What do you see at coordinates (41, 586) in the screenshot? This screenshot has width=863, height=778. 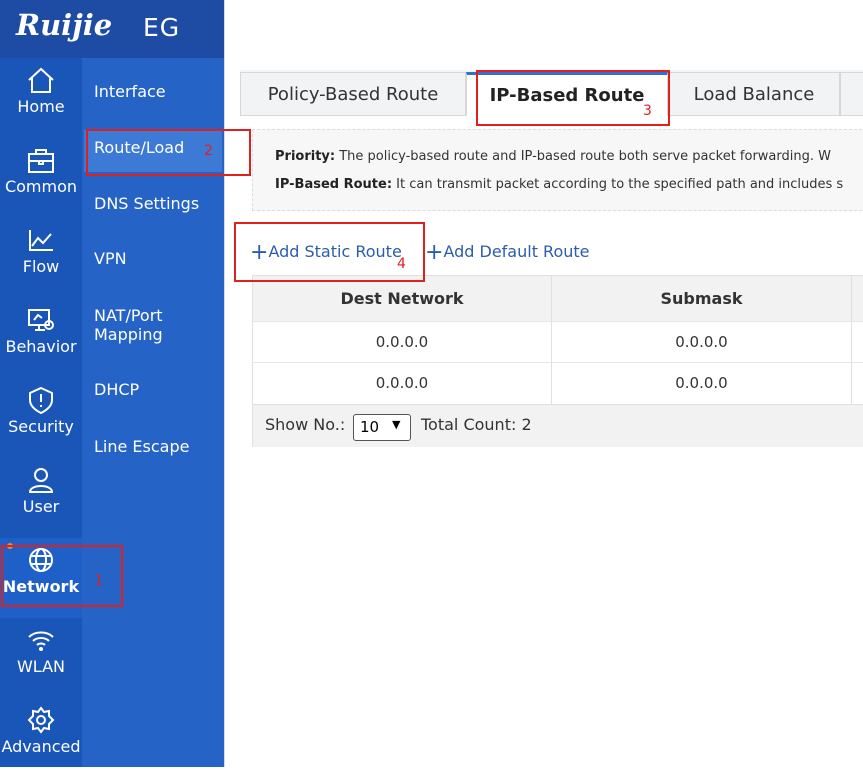 I see `nav-network-label: Network` at bounding box center [41, 586].